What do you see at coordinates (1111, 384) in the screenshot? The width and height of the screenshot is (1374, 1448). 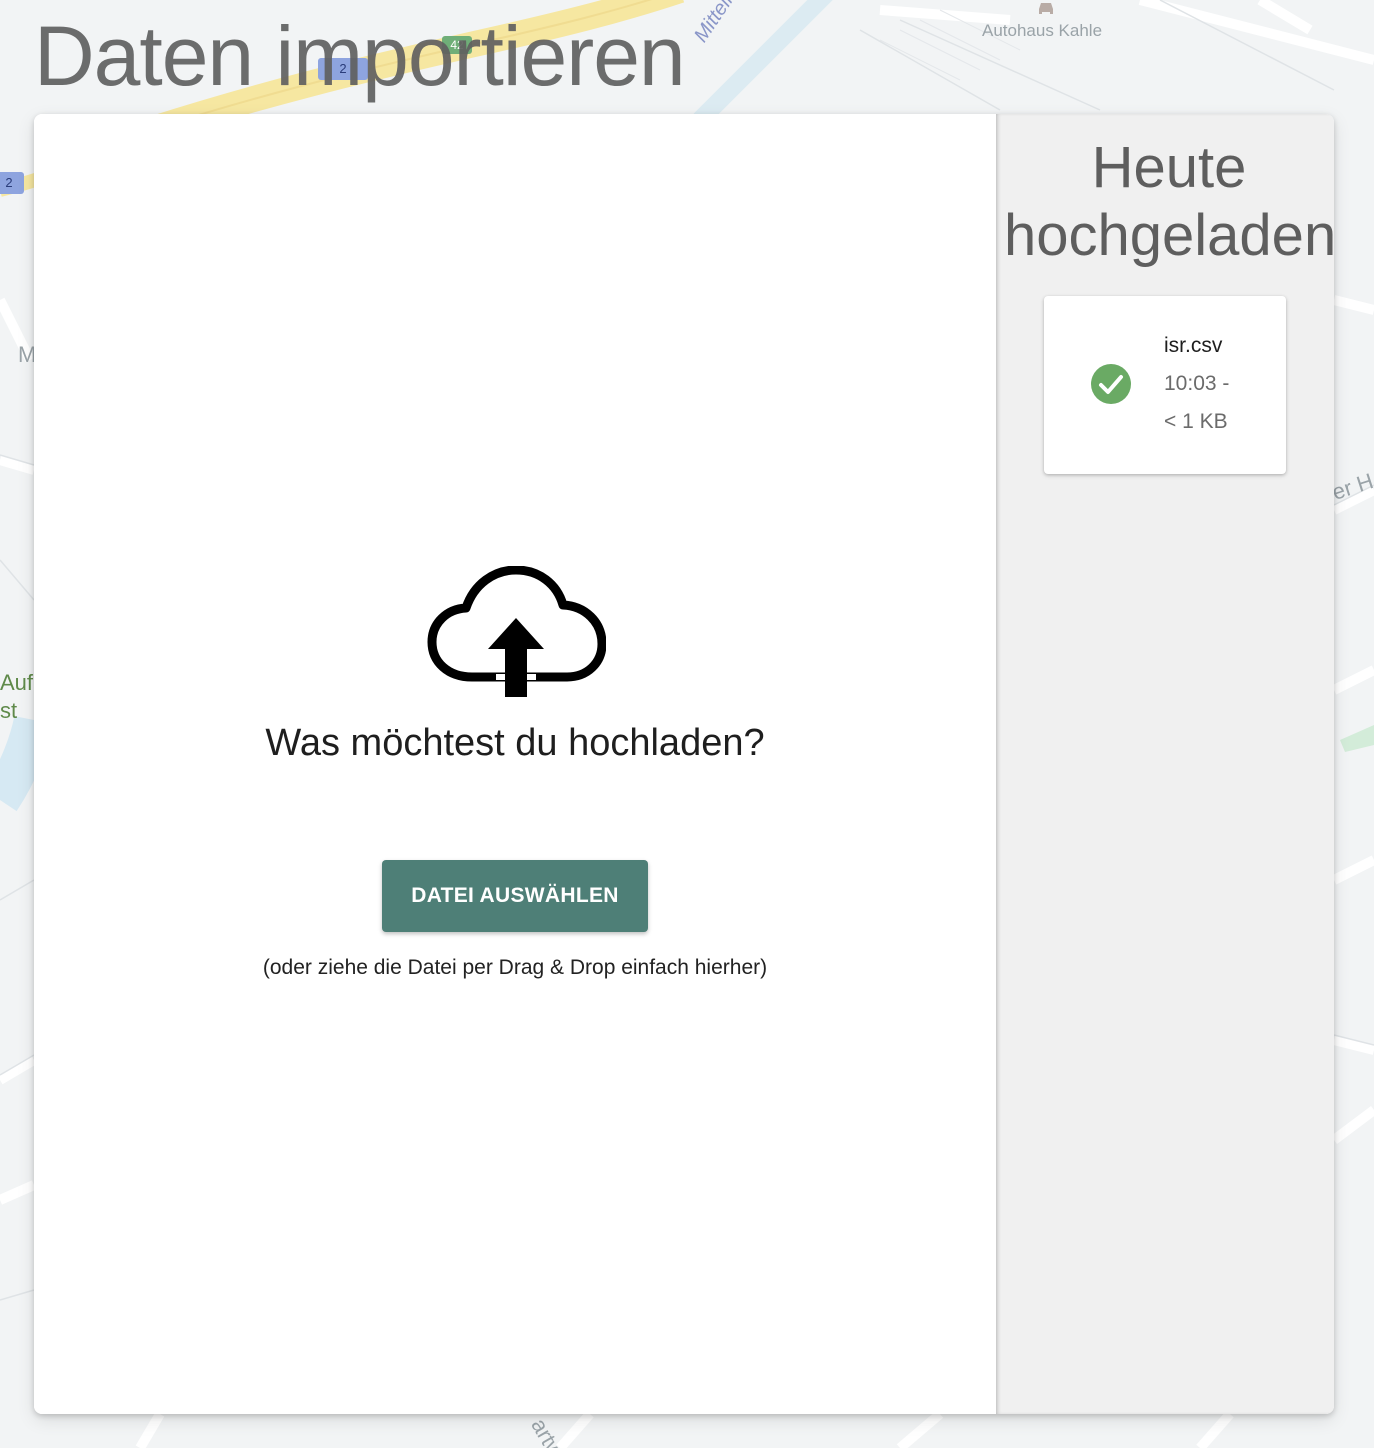 I see `check-circle-icon` at bounding box center [1111, 384].